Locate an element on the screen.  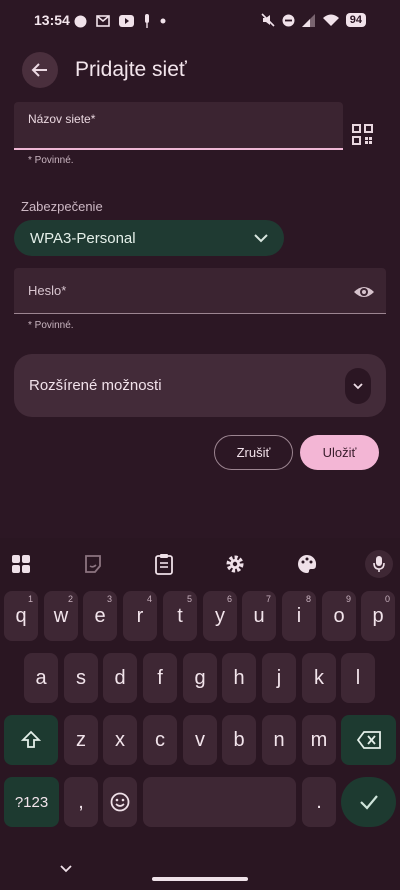
enter-key is located at coordinates (368, 802).